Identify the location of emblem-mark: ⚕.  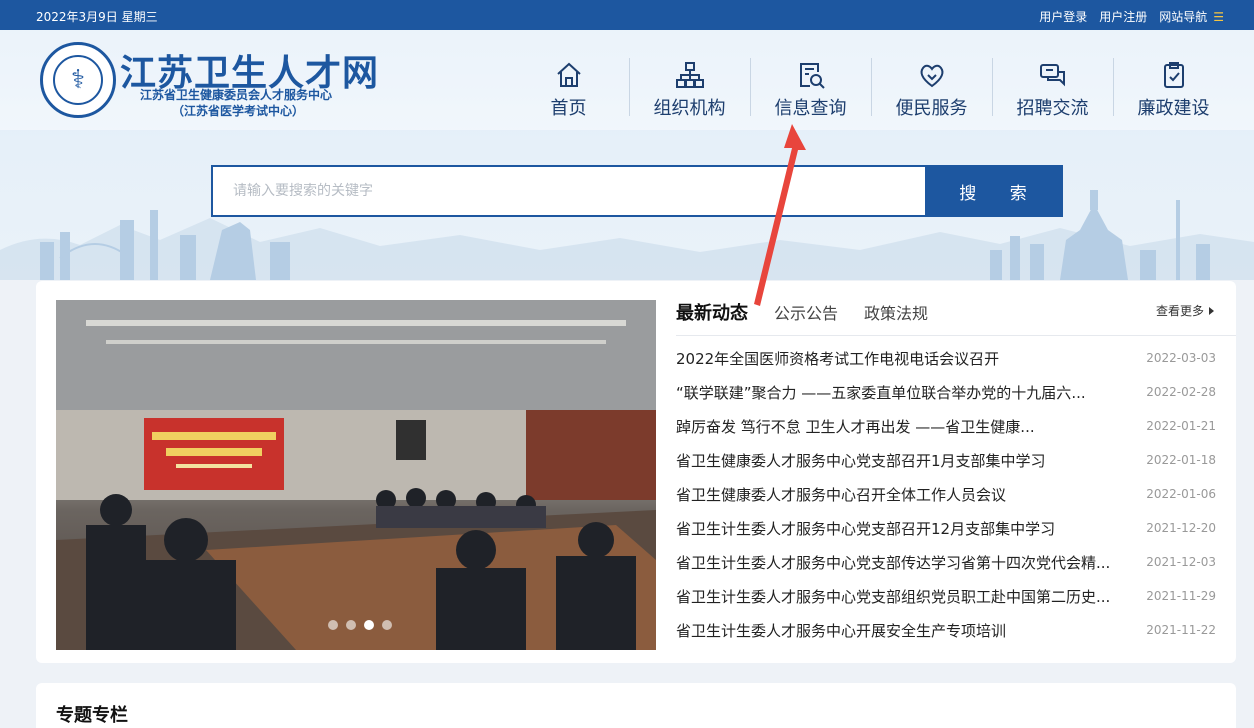
(78, 80).